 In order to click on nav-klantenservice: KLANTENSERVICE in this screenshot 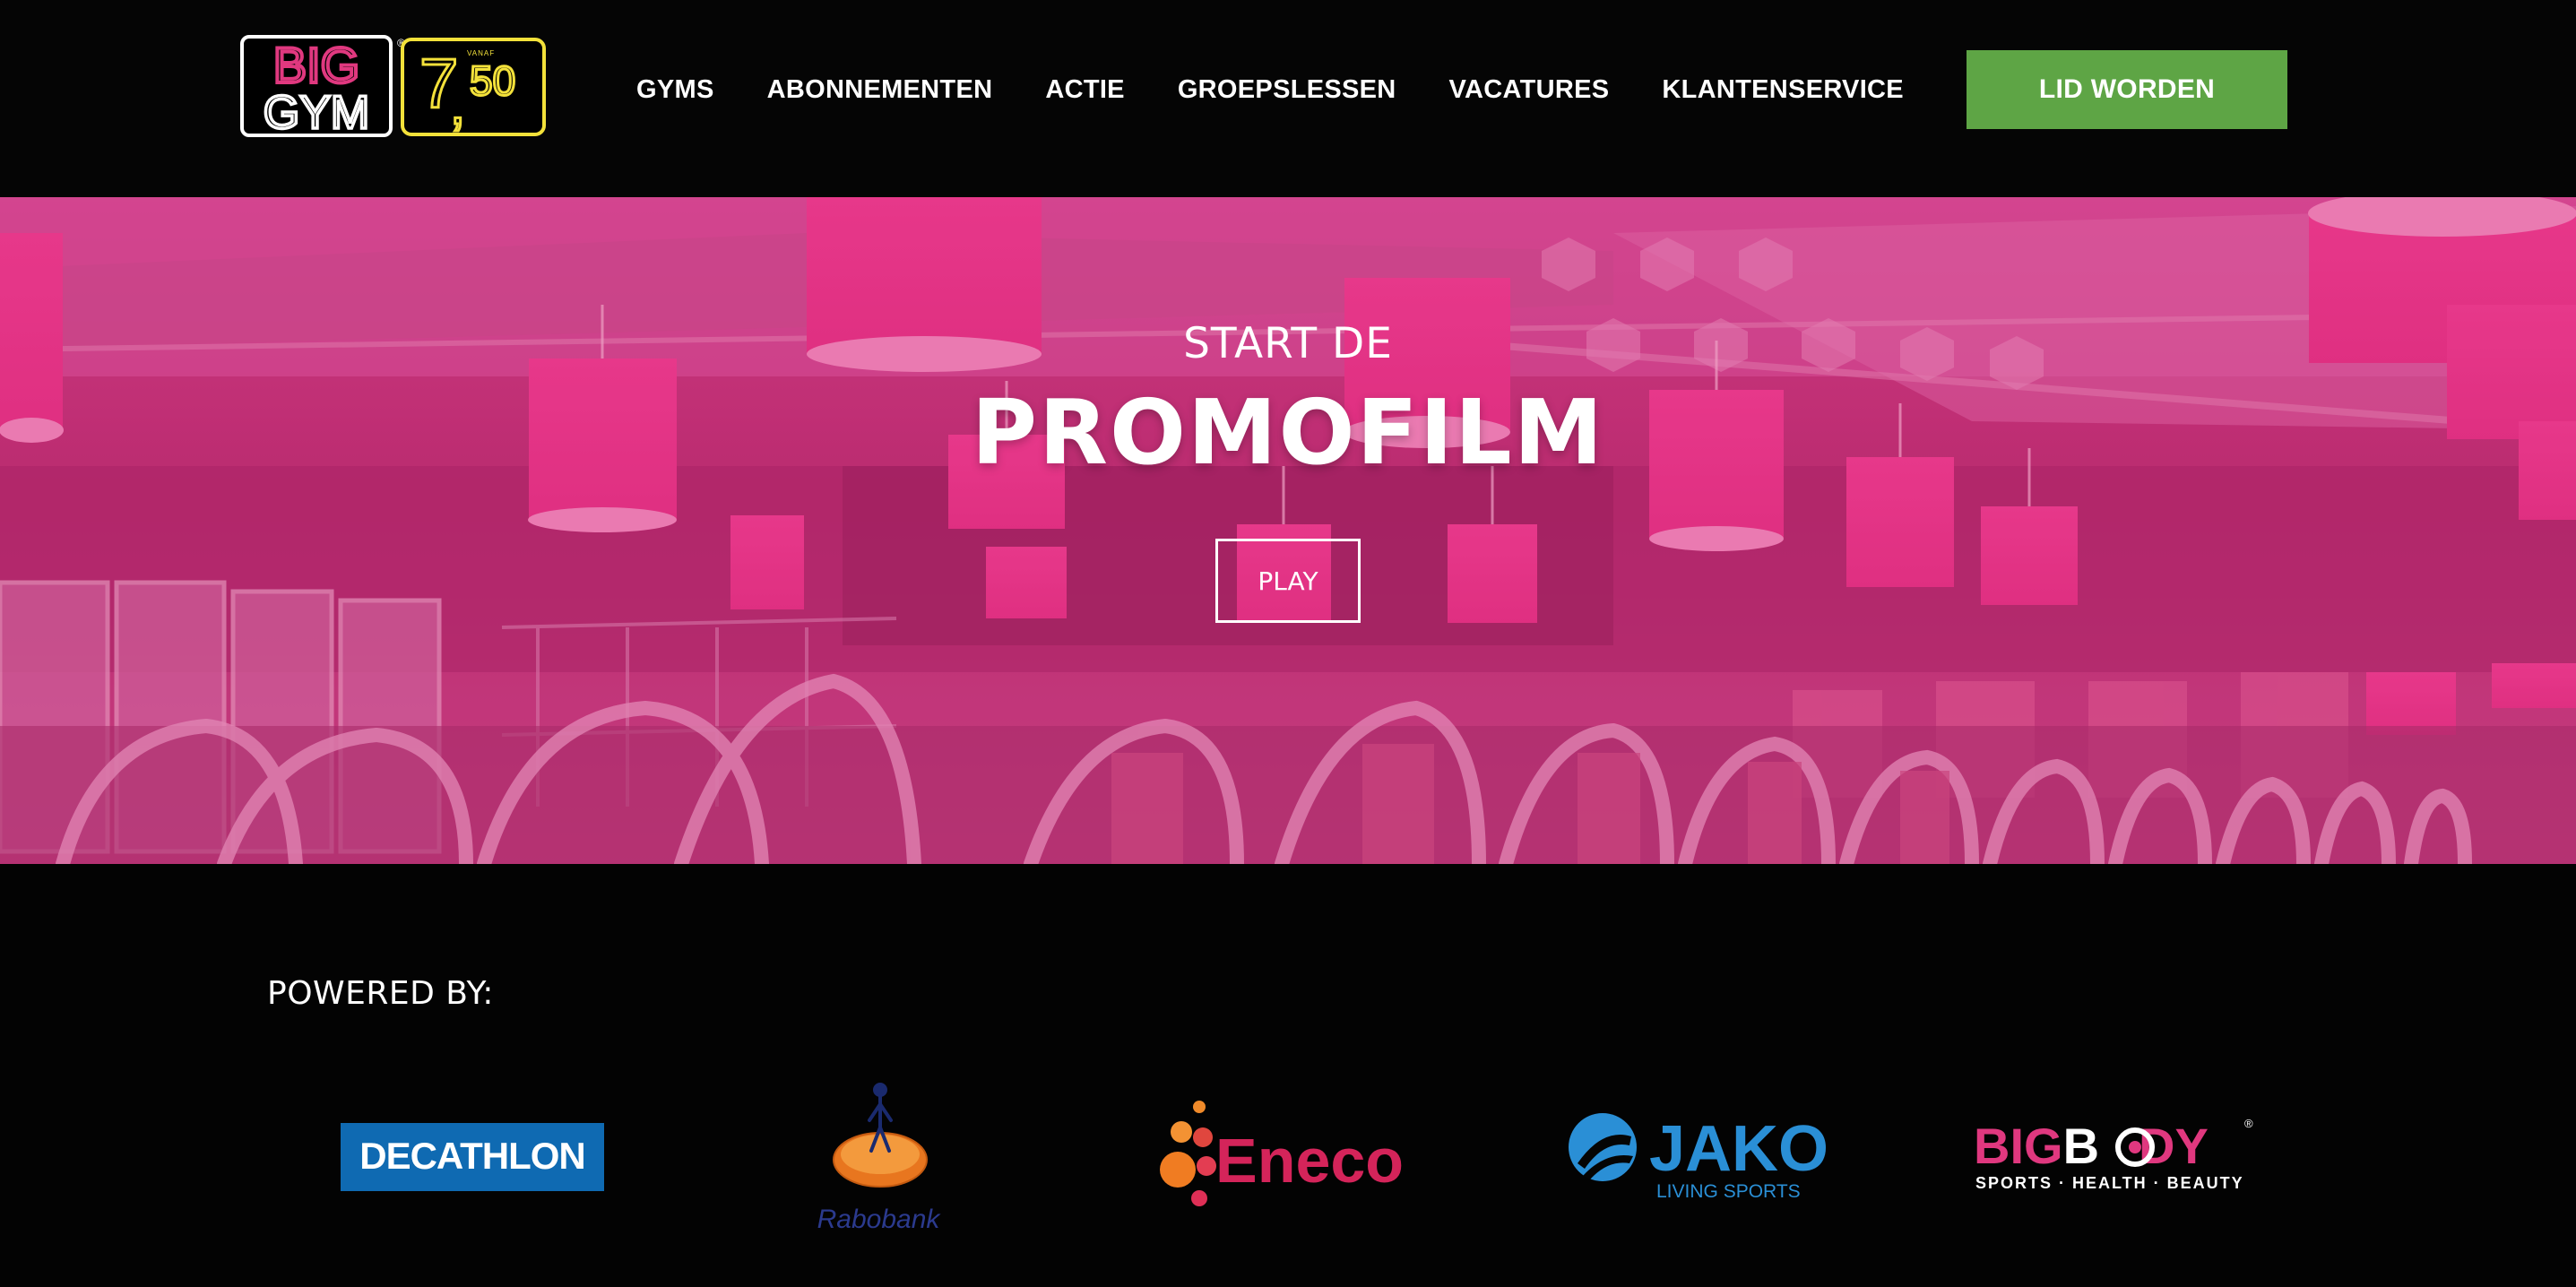, I will do `click(1783, 90)`.